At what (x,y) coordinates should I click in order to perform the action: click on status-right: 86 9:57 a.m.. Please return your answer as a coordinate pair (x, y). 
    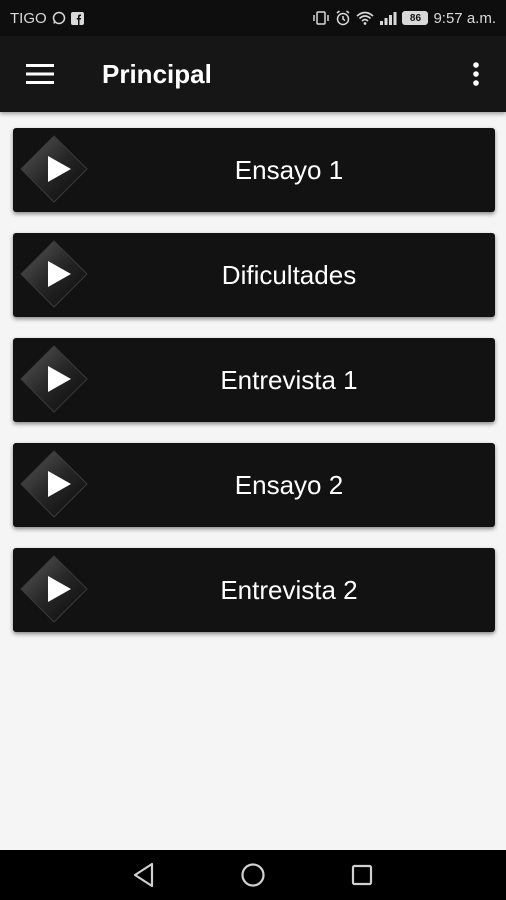
    Looking at the image, I should click on (404, 18).